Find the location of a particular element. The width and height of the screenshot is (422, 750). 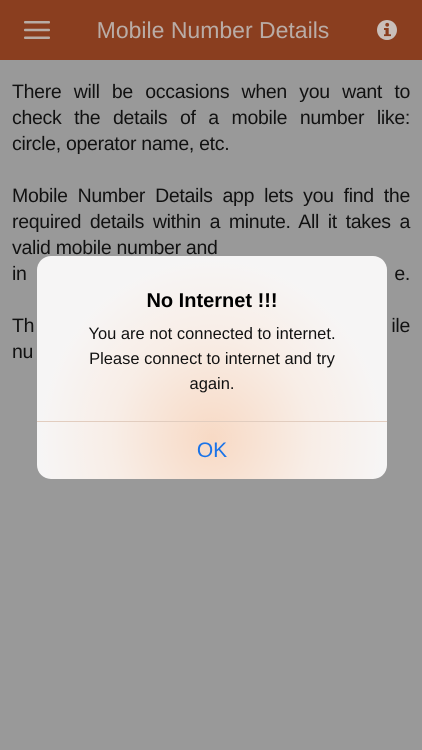

text-fragment: in is located at coordinates (19, 274).